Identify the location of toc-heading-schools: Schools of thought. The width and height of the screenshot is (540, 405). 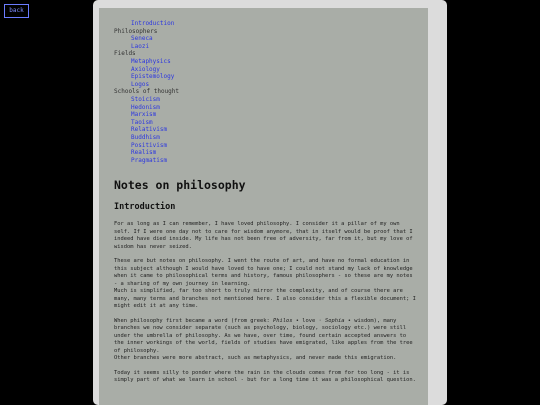
(147, 92).